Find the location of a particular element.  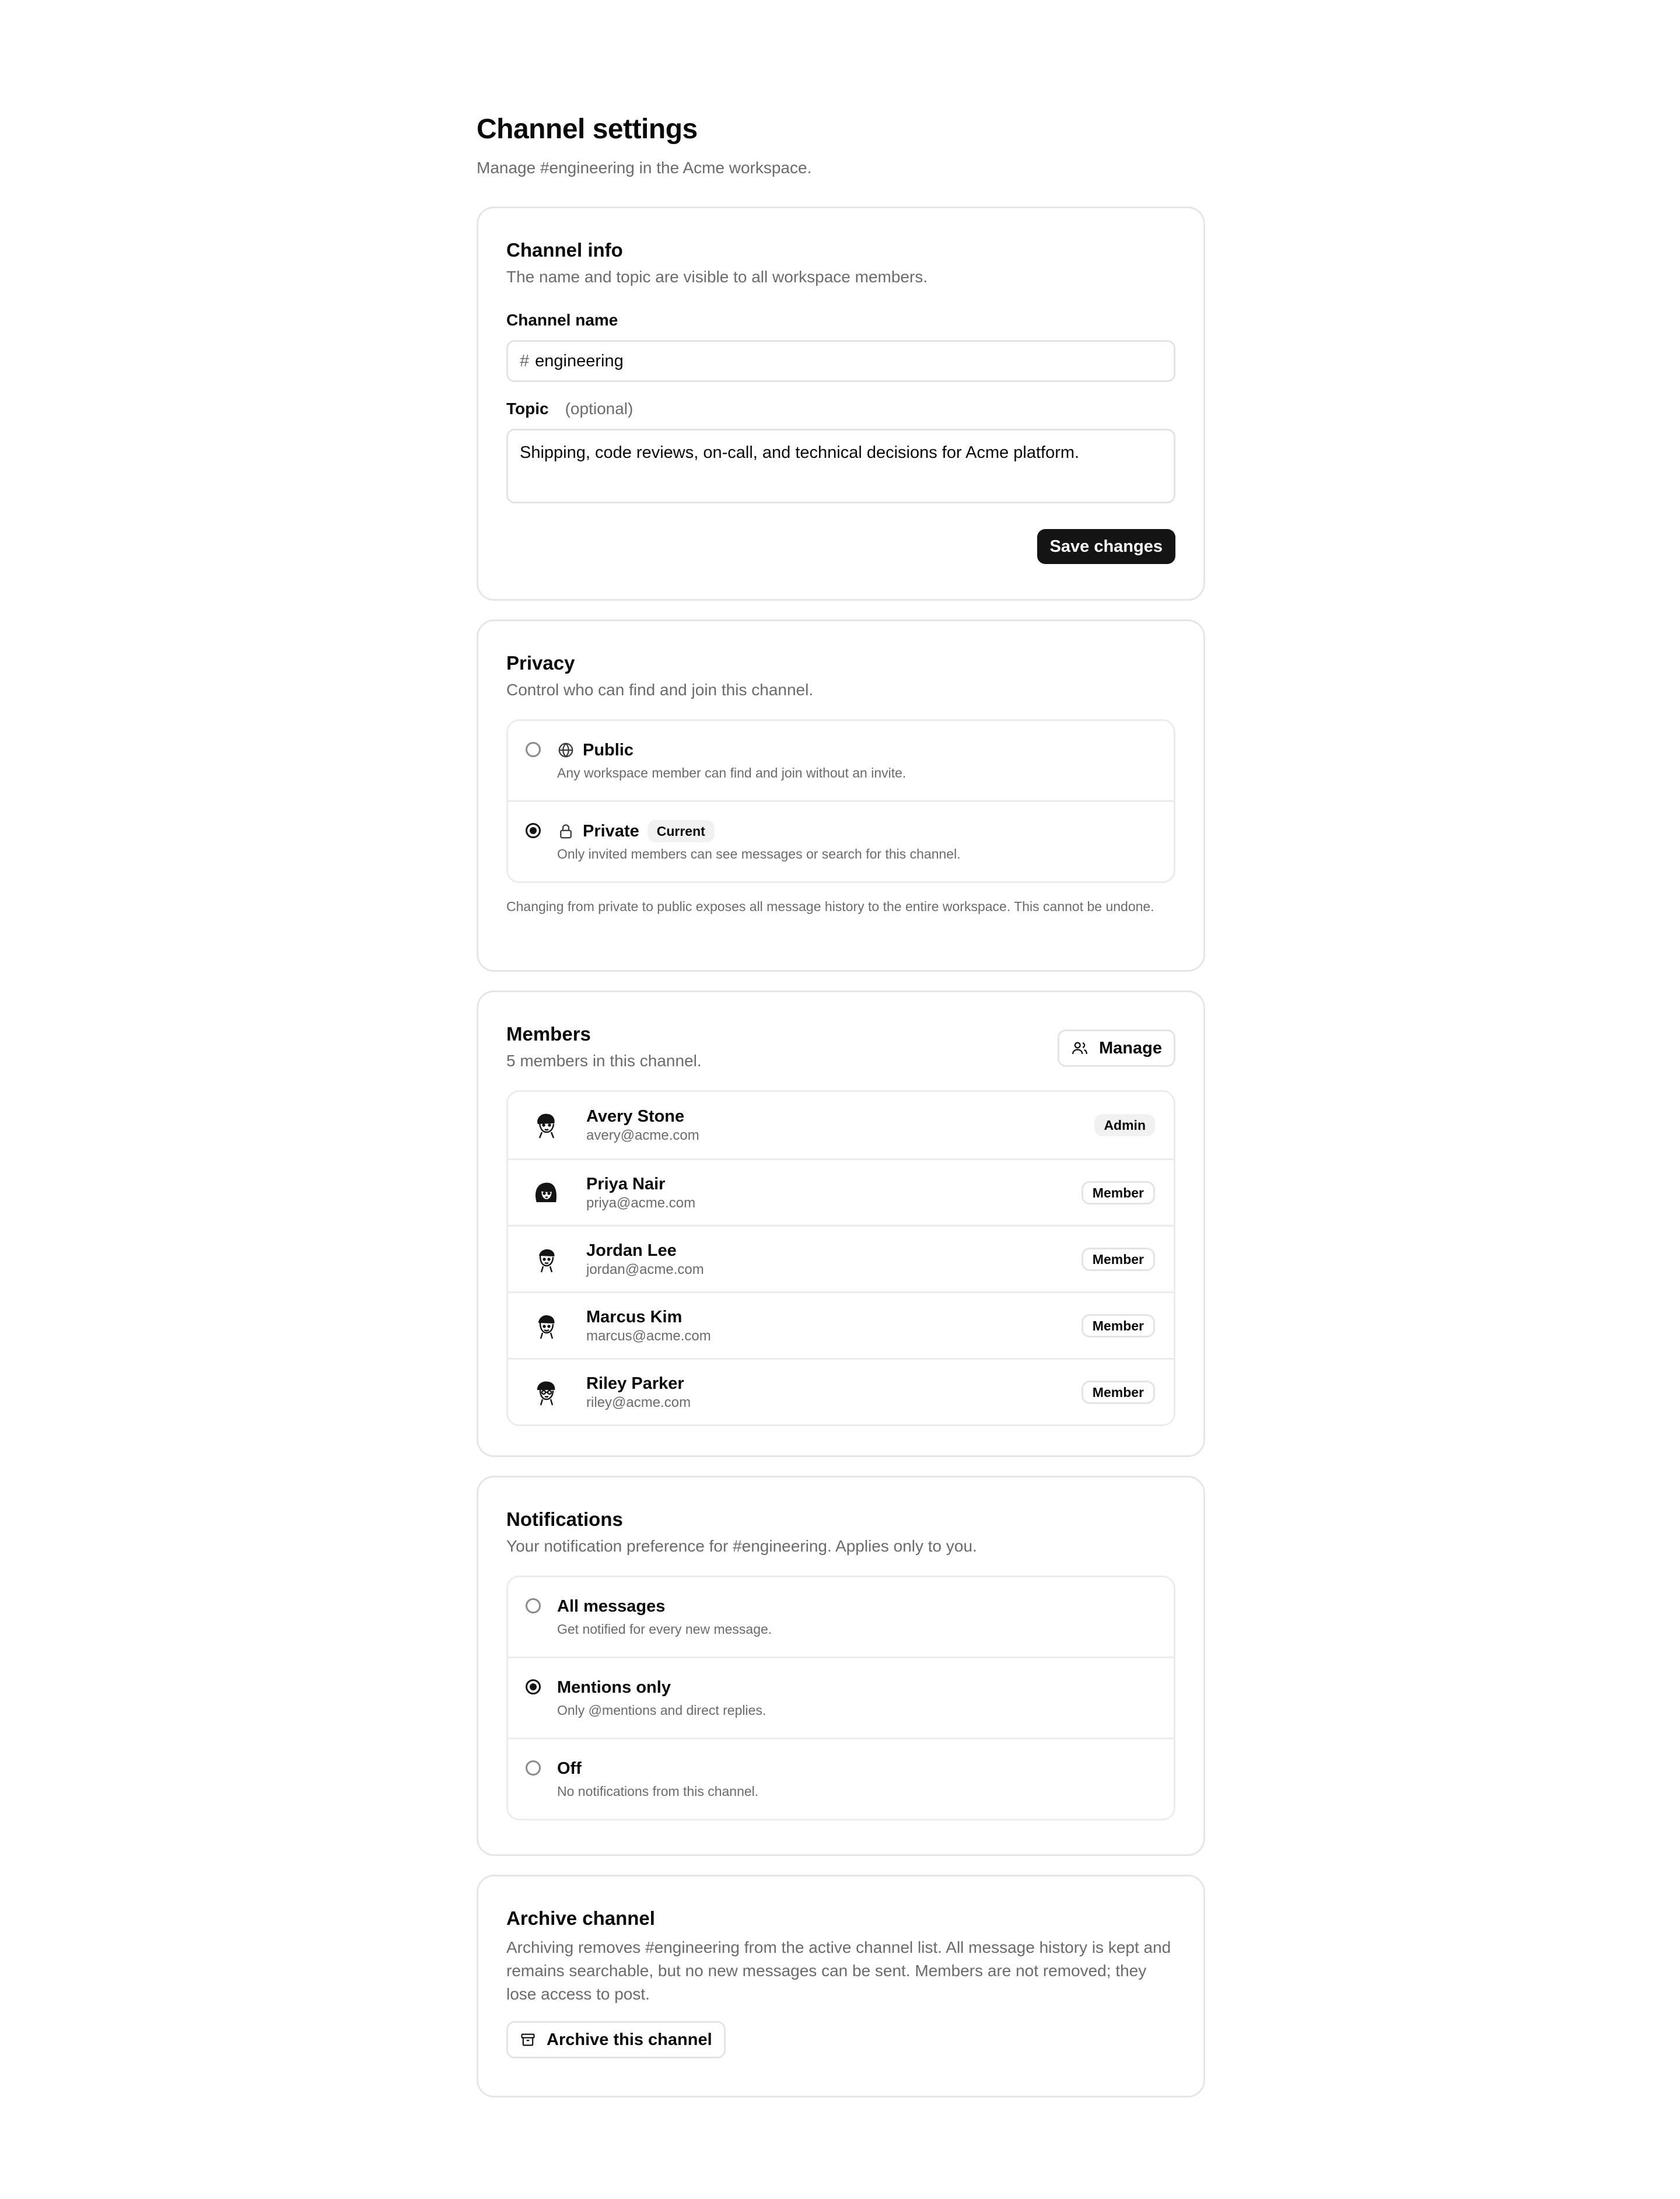

member-info: Riley Parker riley@acme.com is located at coordinates (834, 1392).